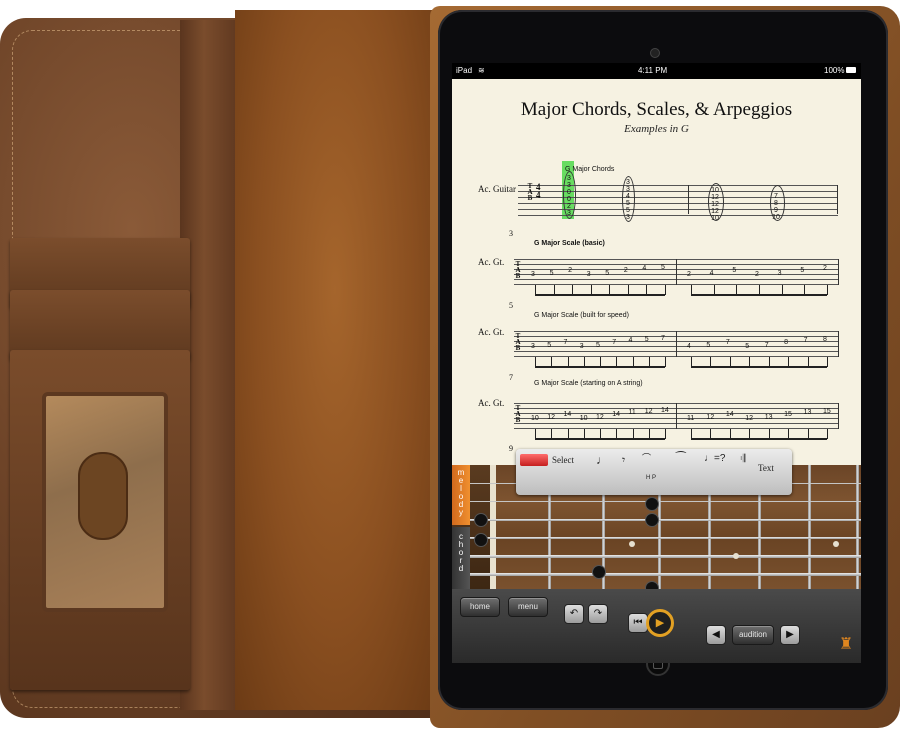 The height and width of the screenshot is (734, 900). Describe the element at coordinates (563, 460) in the screenshot. I see `select-tool: Select` at that location.